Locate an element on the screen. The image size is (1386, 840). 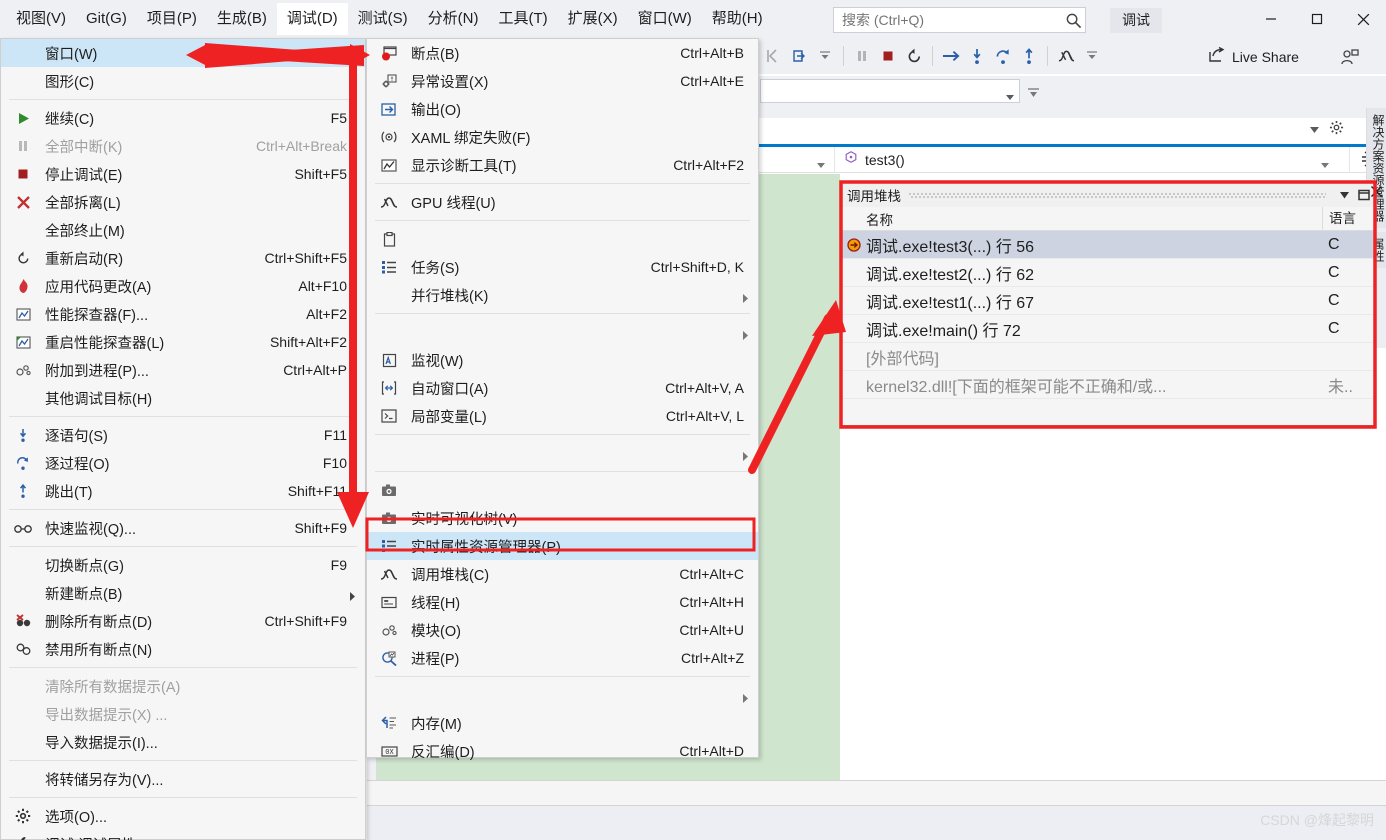
live-share-button: Live Share is located at coordinates (1253, 56).